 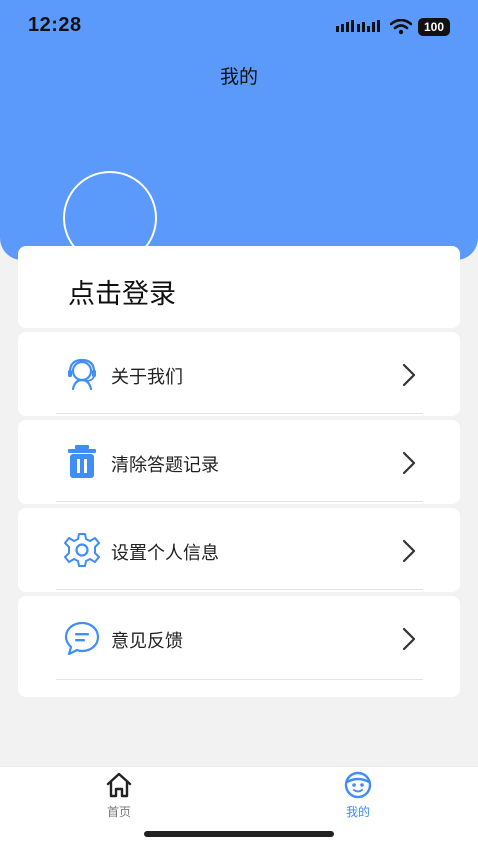 I want to click on status-bar: 12:28 100, so click(x=239, y=27).